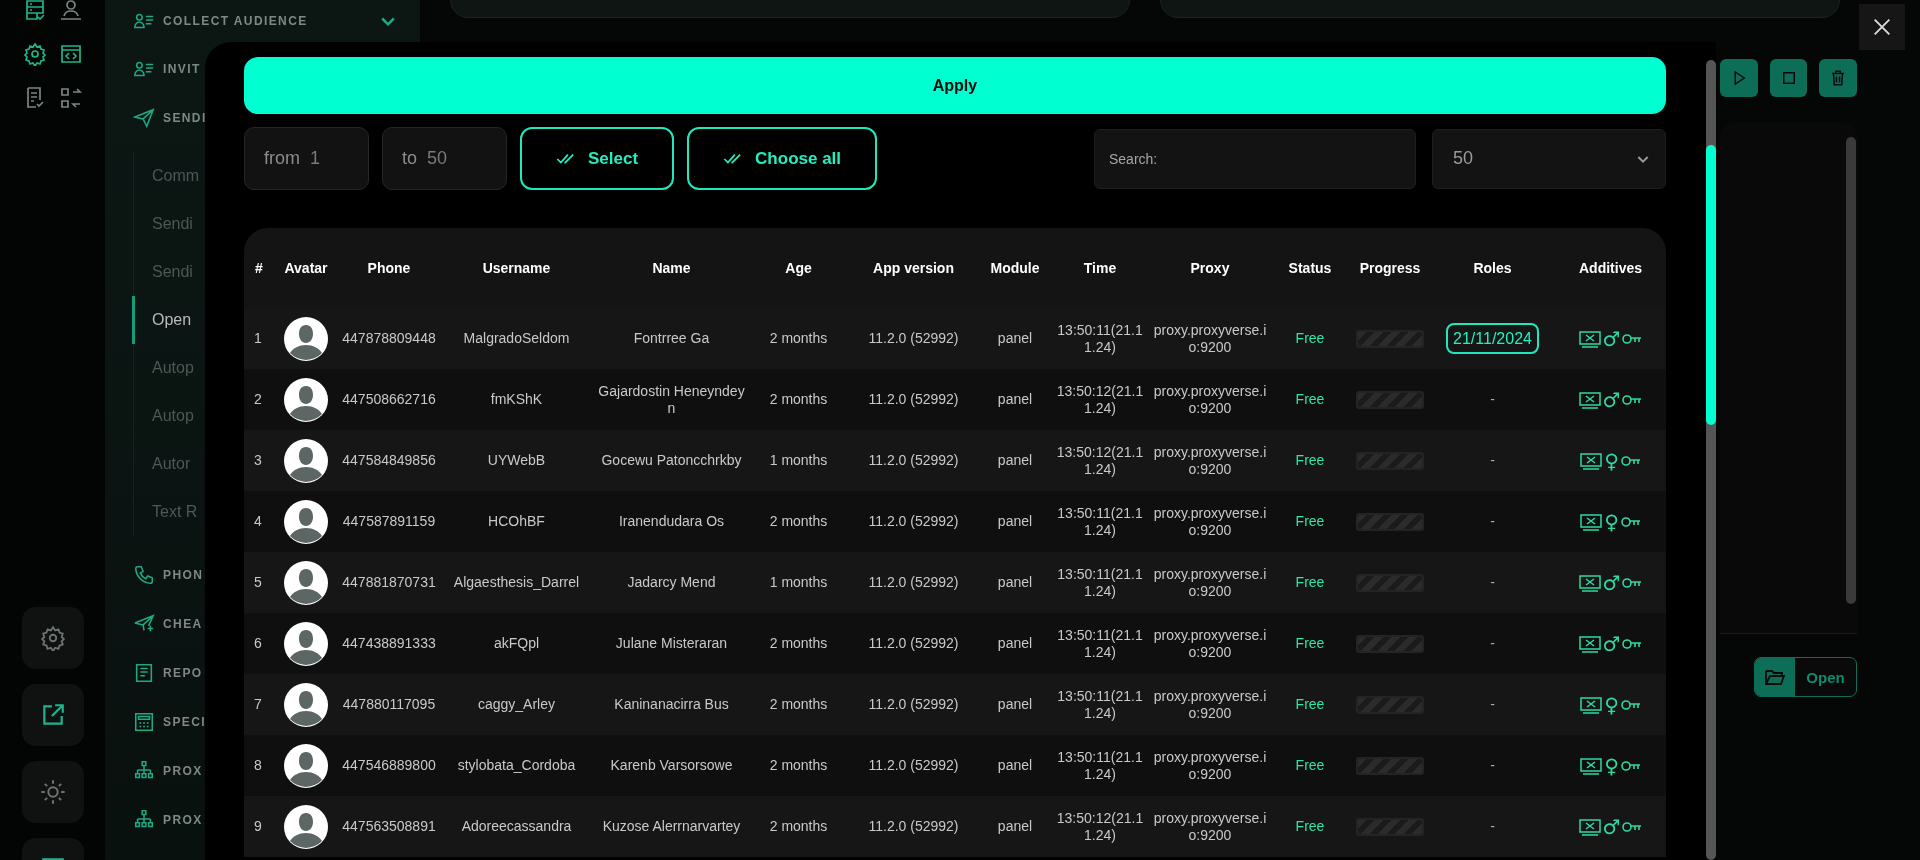 This screenshot has height=860, width=1920. What do you see at coordinates (259, 268) in the screenshot?
I see `column-header: #` at bounding box center [259, 268].